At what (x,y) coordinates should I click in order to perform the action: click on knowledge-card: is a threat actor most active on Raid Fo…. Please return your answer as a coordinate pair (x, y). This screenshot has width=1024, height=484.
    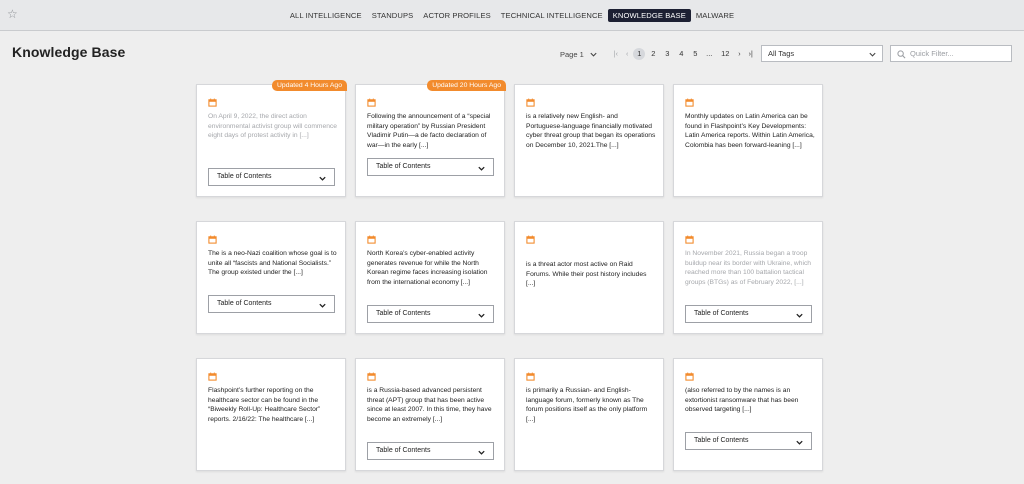
    Looking at the image, I should click on (589, 277).